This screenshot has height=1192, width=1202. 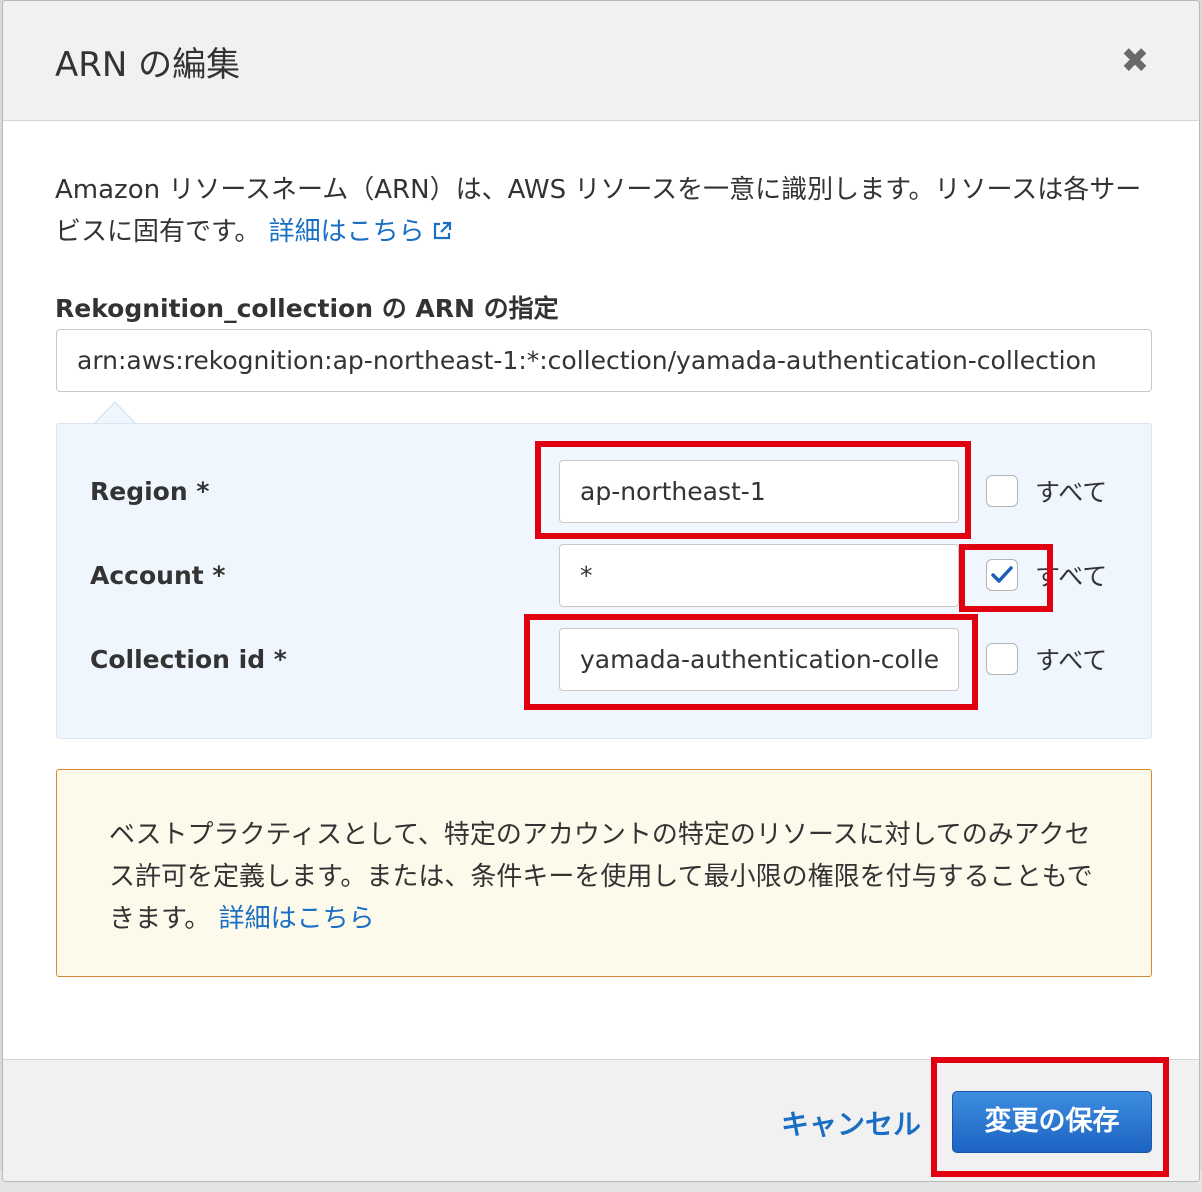 I want to click on close-icon: ✖, so click(x=1135, y=61).